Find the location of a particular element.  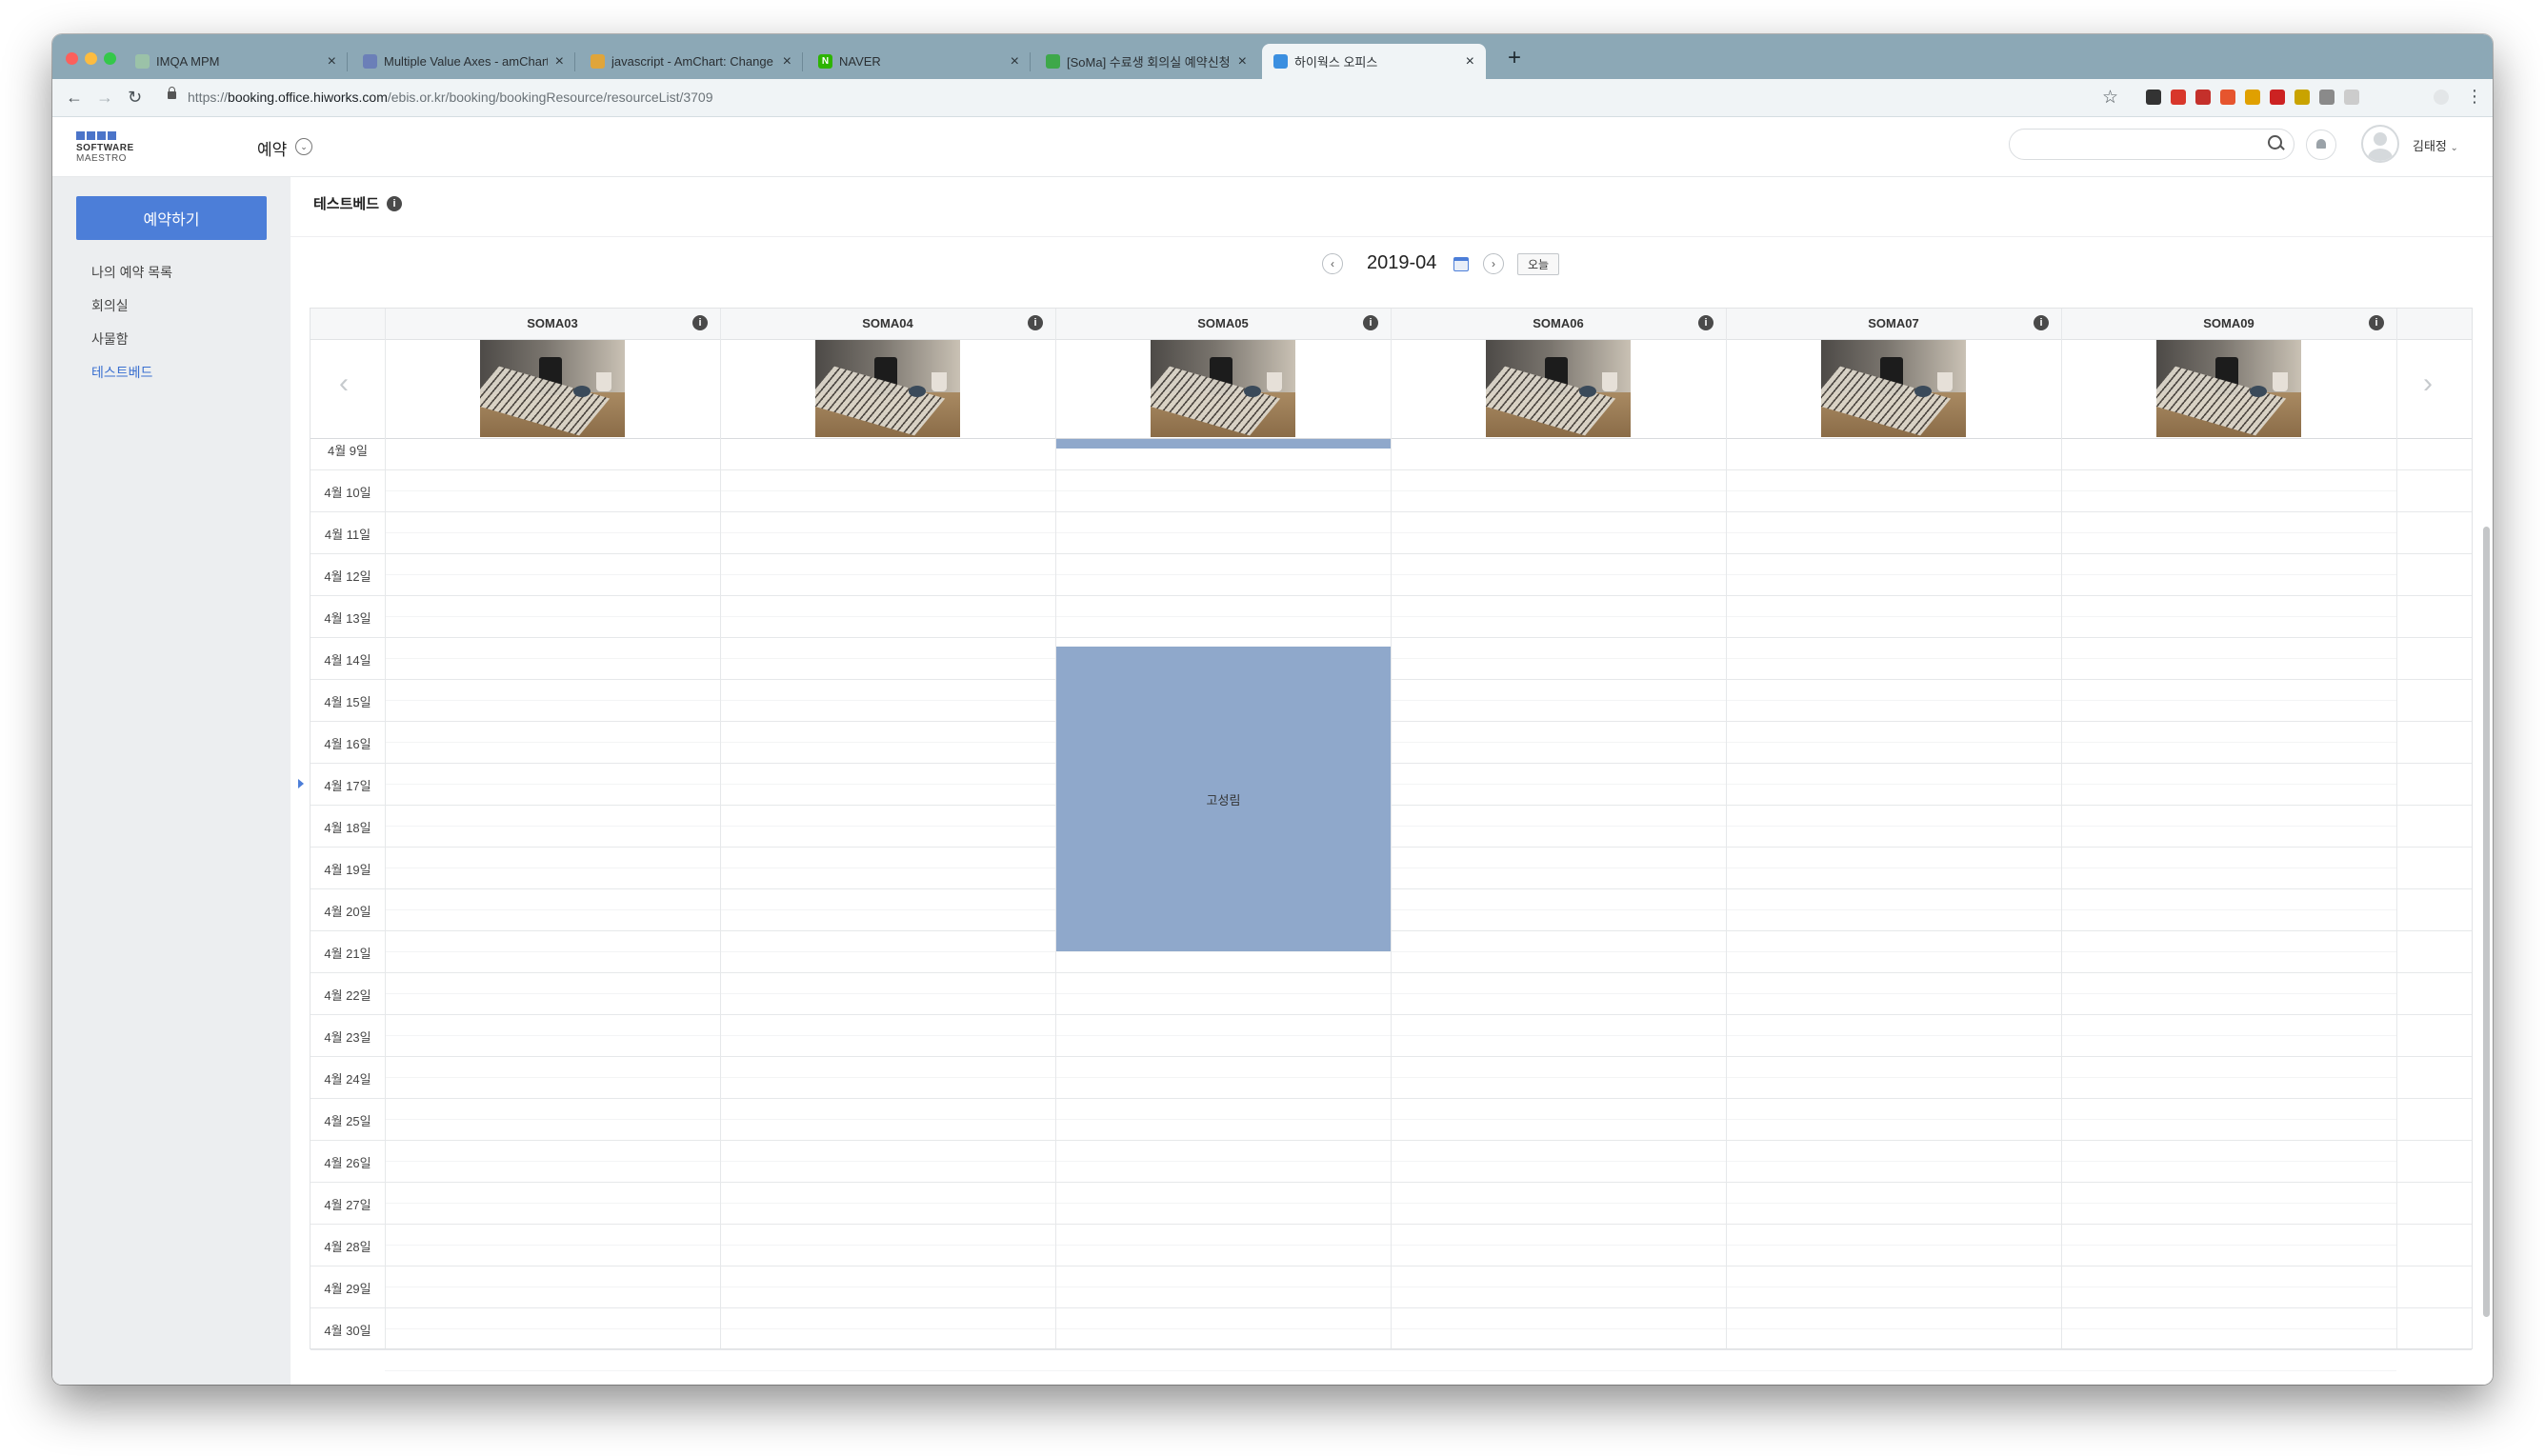

back-arrow-icon: ← is located at coordinates (74, 98).